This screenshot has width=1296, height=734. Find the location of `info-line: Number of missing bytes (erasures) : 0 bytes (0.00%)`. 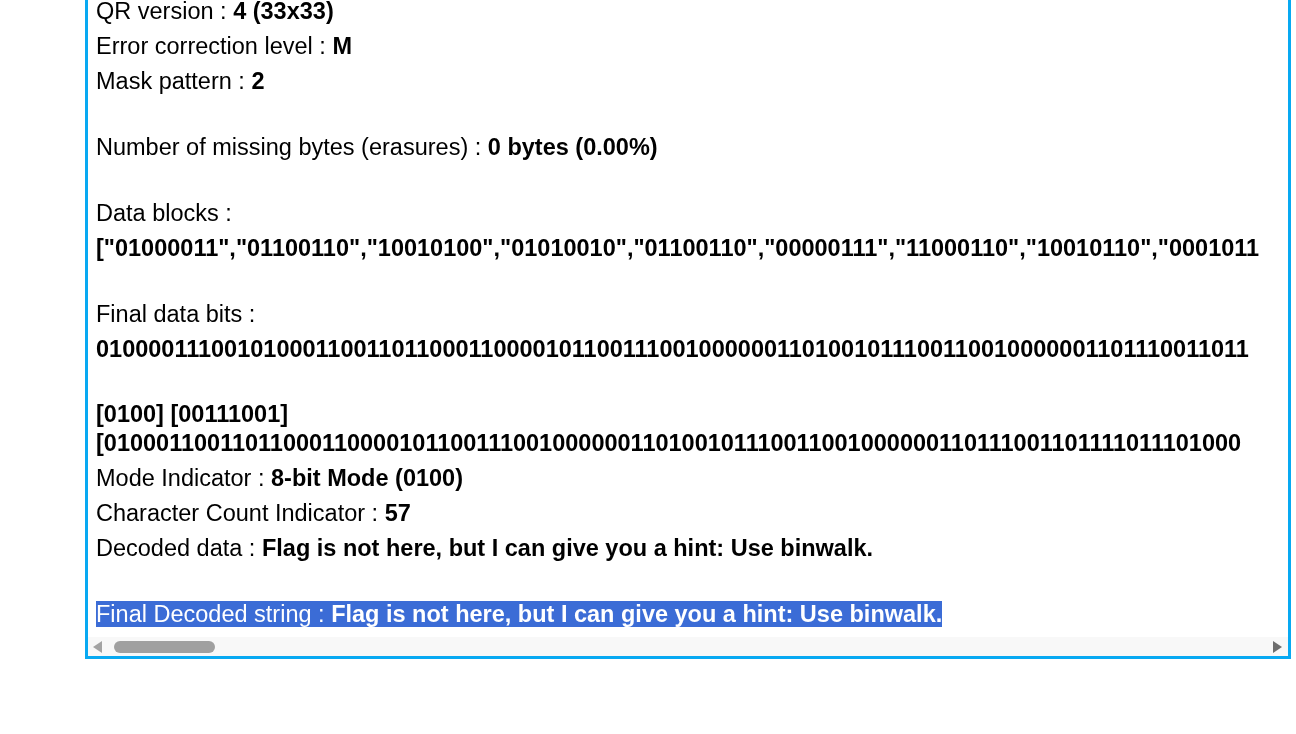

info-line: Number of missing bytes (erasures) : 0 bytes (0.00%) is located at coordinates (377, 147).